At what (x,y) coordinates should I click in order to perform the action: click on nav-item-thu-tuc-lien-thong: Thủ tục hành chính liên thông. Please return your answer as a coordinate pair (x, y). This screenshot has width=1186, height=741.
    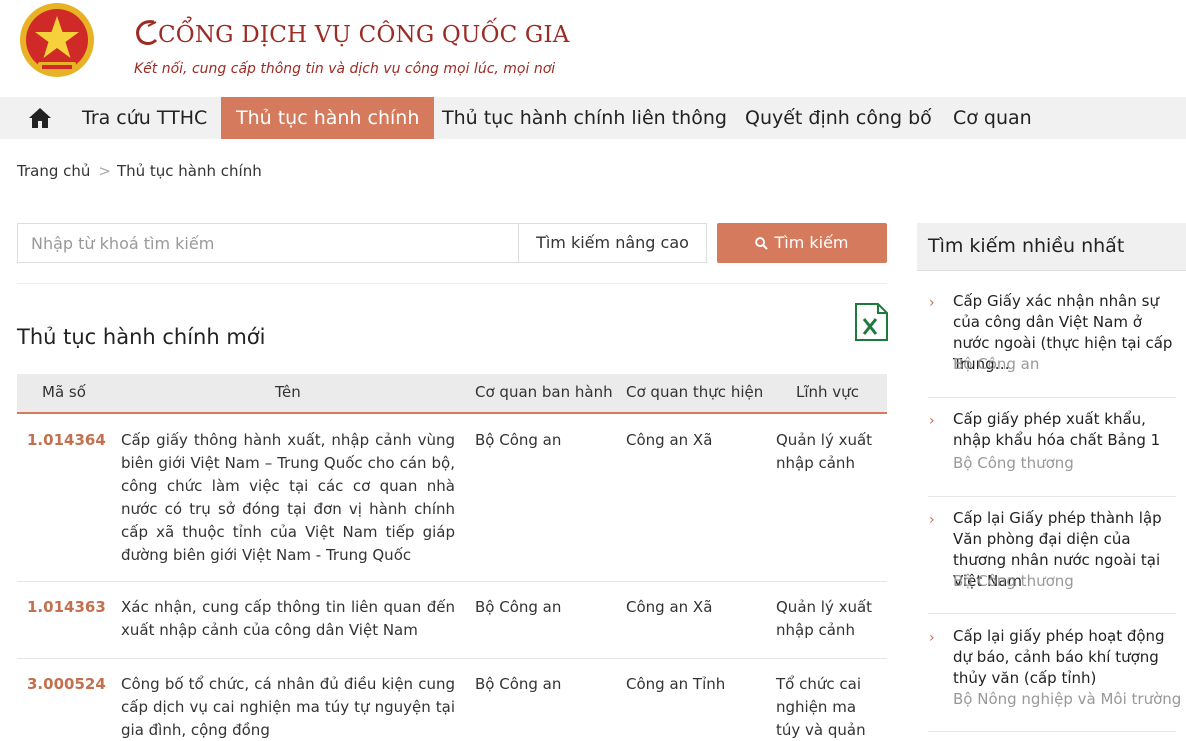
    Looking at the image, I should click on (584, 118).